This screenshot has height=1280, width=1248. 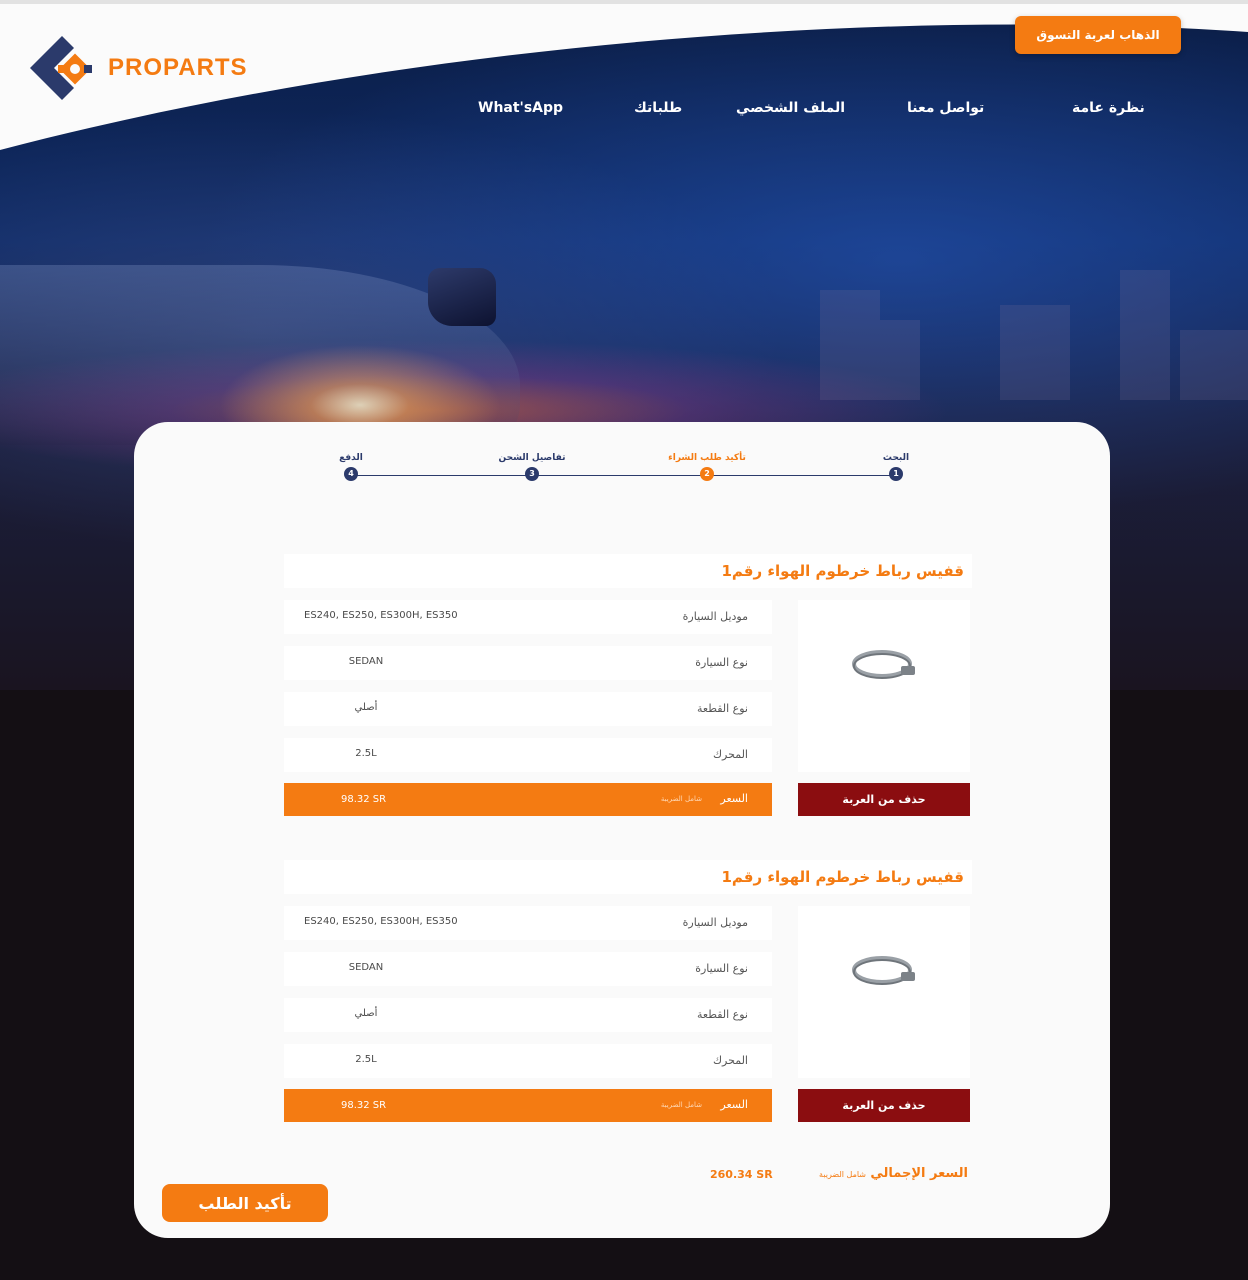 I want to click on stepper-line, so click(x=623, y=475).